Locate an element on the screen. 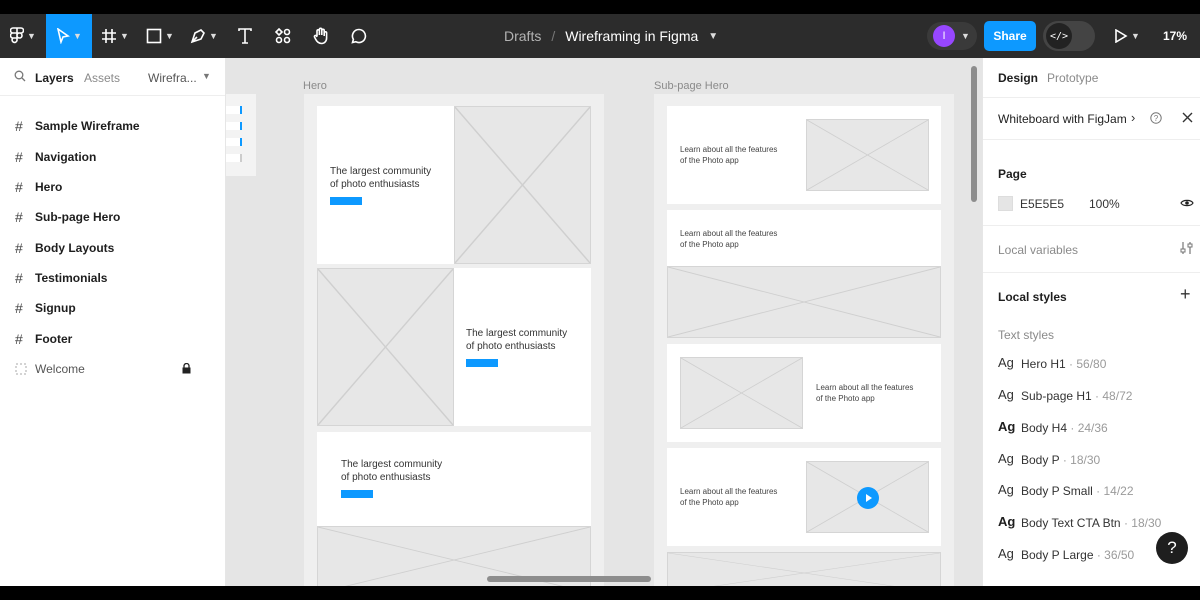  lock-icon is located at coordinates (186, 368).